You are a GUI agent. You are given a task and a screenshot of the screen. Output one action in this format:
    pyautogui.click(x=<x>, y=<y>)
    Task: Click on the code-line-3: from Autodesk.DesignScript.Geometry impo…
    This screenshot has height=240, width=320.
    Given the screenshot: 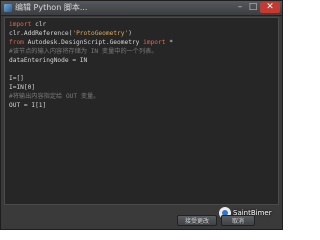 What is the action you would take?
    pyautogui.click(x=91, y=42)
    